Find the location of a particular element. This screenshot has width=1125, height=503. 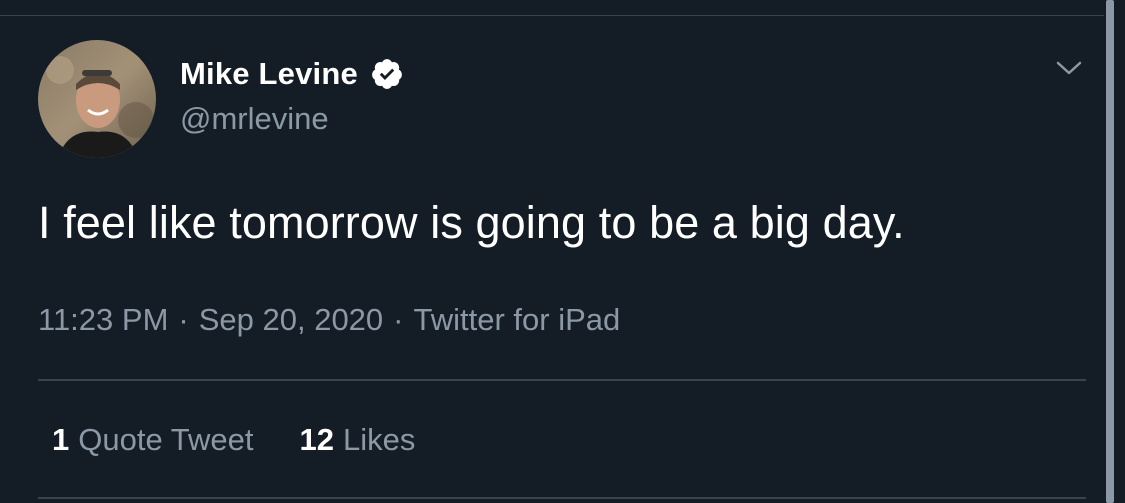

likes-label: Likes is located at coordinates (379, 439).